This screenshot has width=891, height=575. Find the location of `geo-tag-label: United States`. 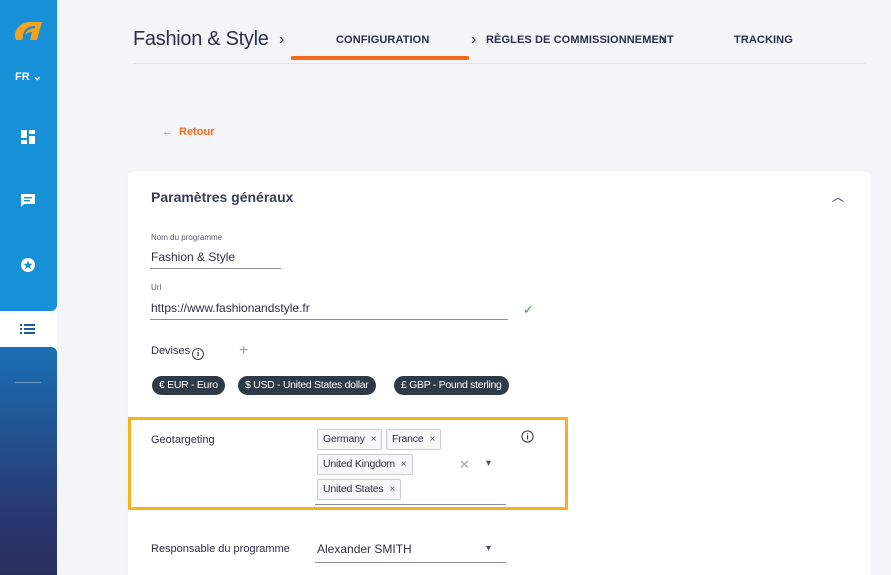

geo-tag-label: United States is located at coordinates (353, 489).